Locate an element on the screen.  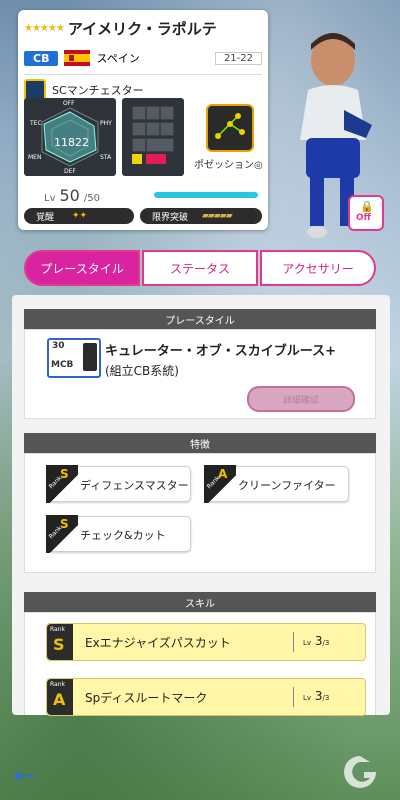
lock-toggle-button: 🔒 Off is located at coordinates (366, 213).